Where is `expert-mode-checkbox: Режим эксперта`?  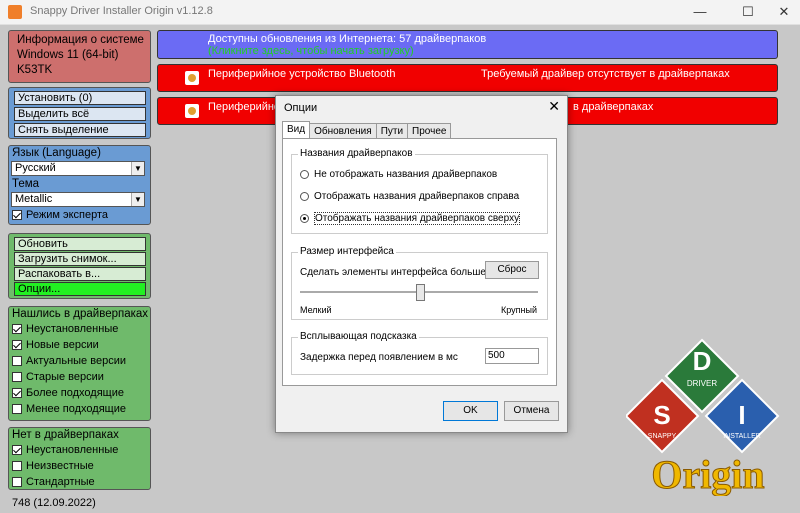
expert-mode-checkbox: Режим эксперта is located at coordinates (60, 215).